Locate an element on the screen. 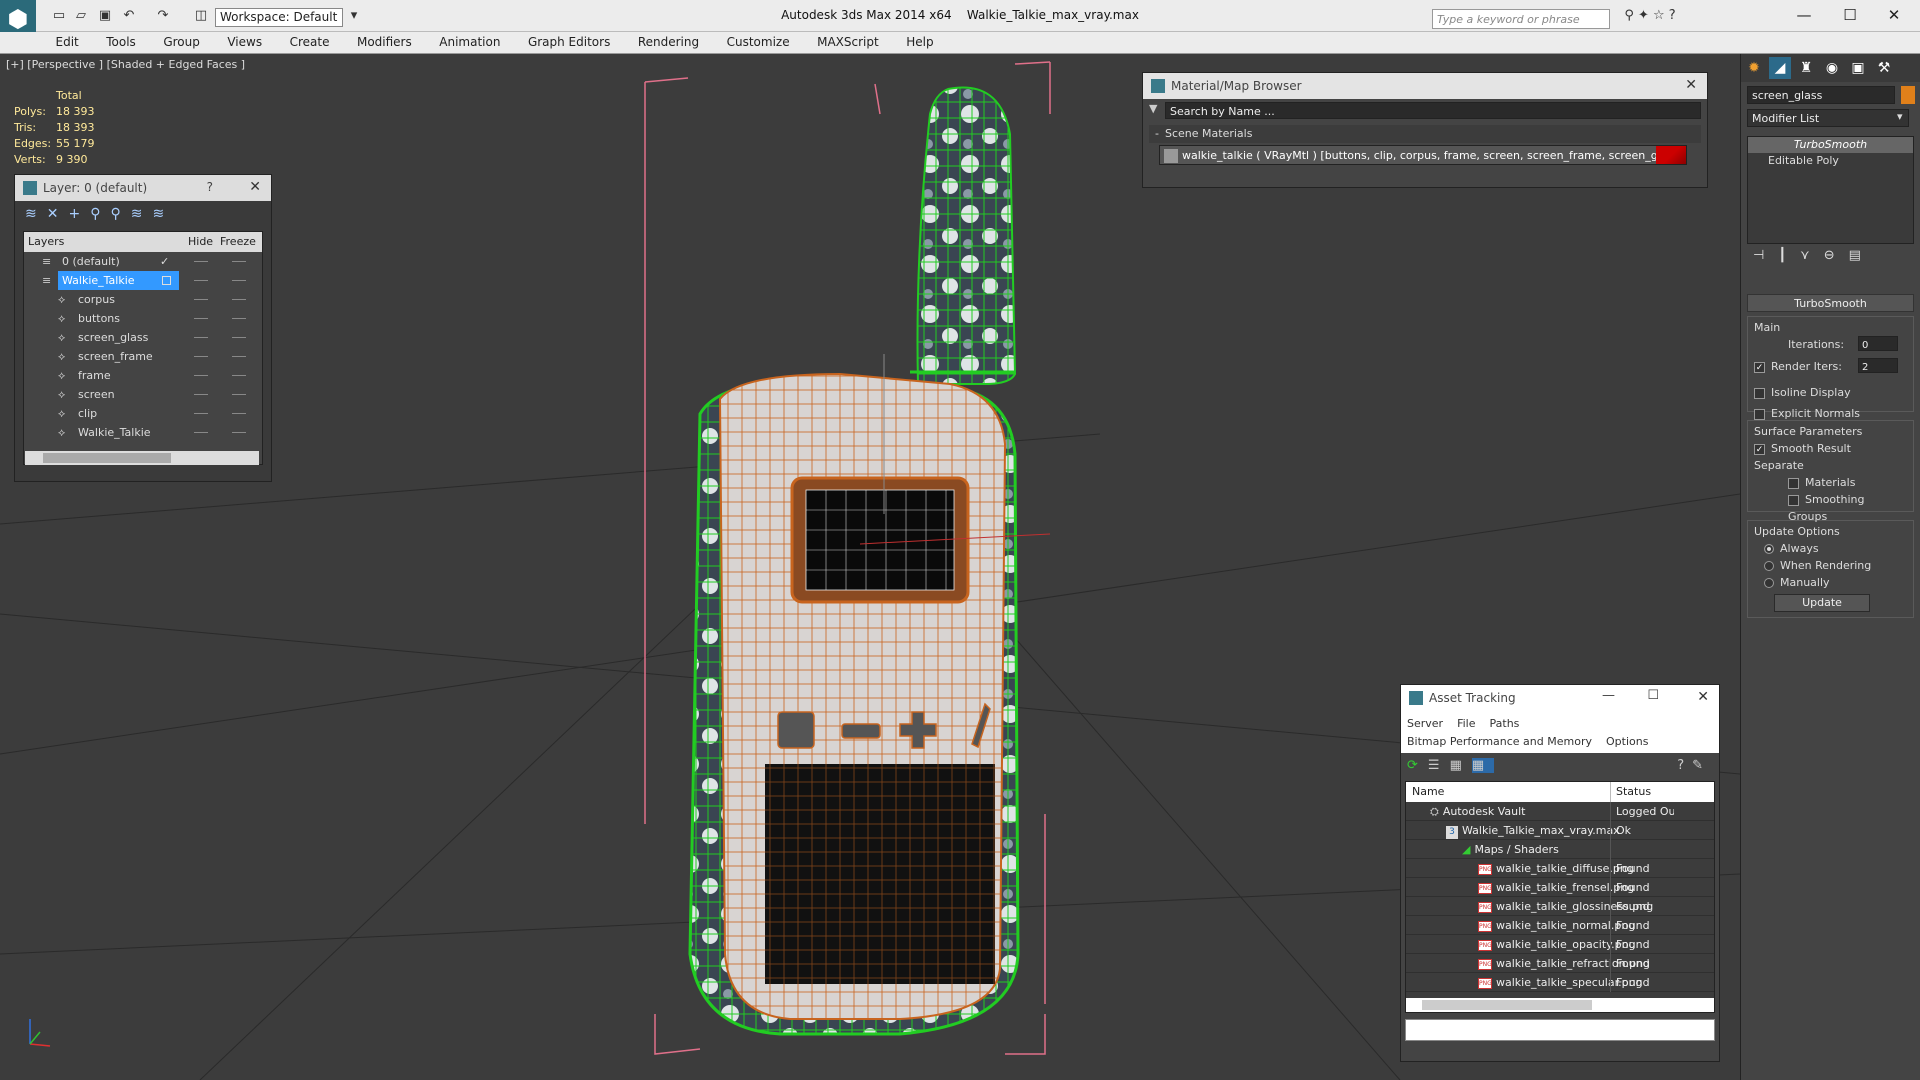 The height and width of the screenshot is (1080, 1920). make-unique-icon: ⋎ is located at coordinates (1812, 255).